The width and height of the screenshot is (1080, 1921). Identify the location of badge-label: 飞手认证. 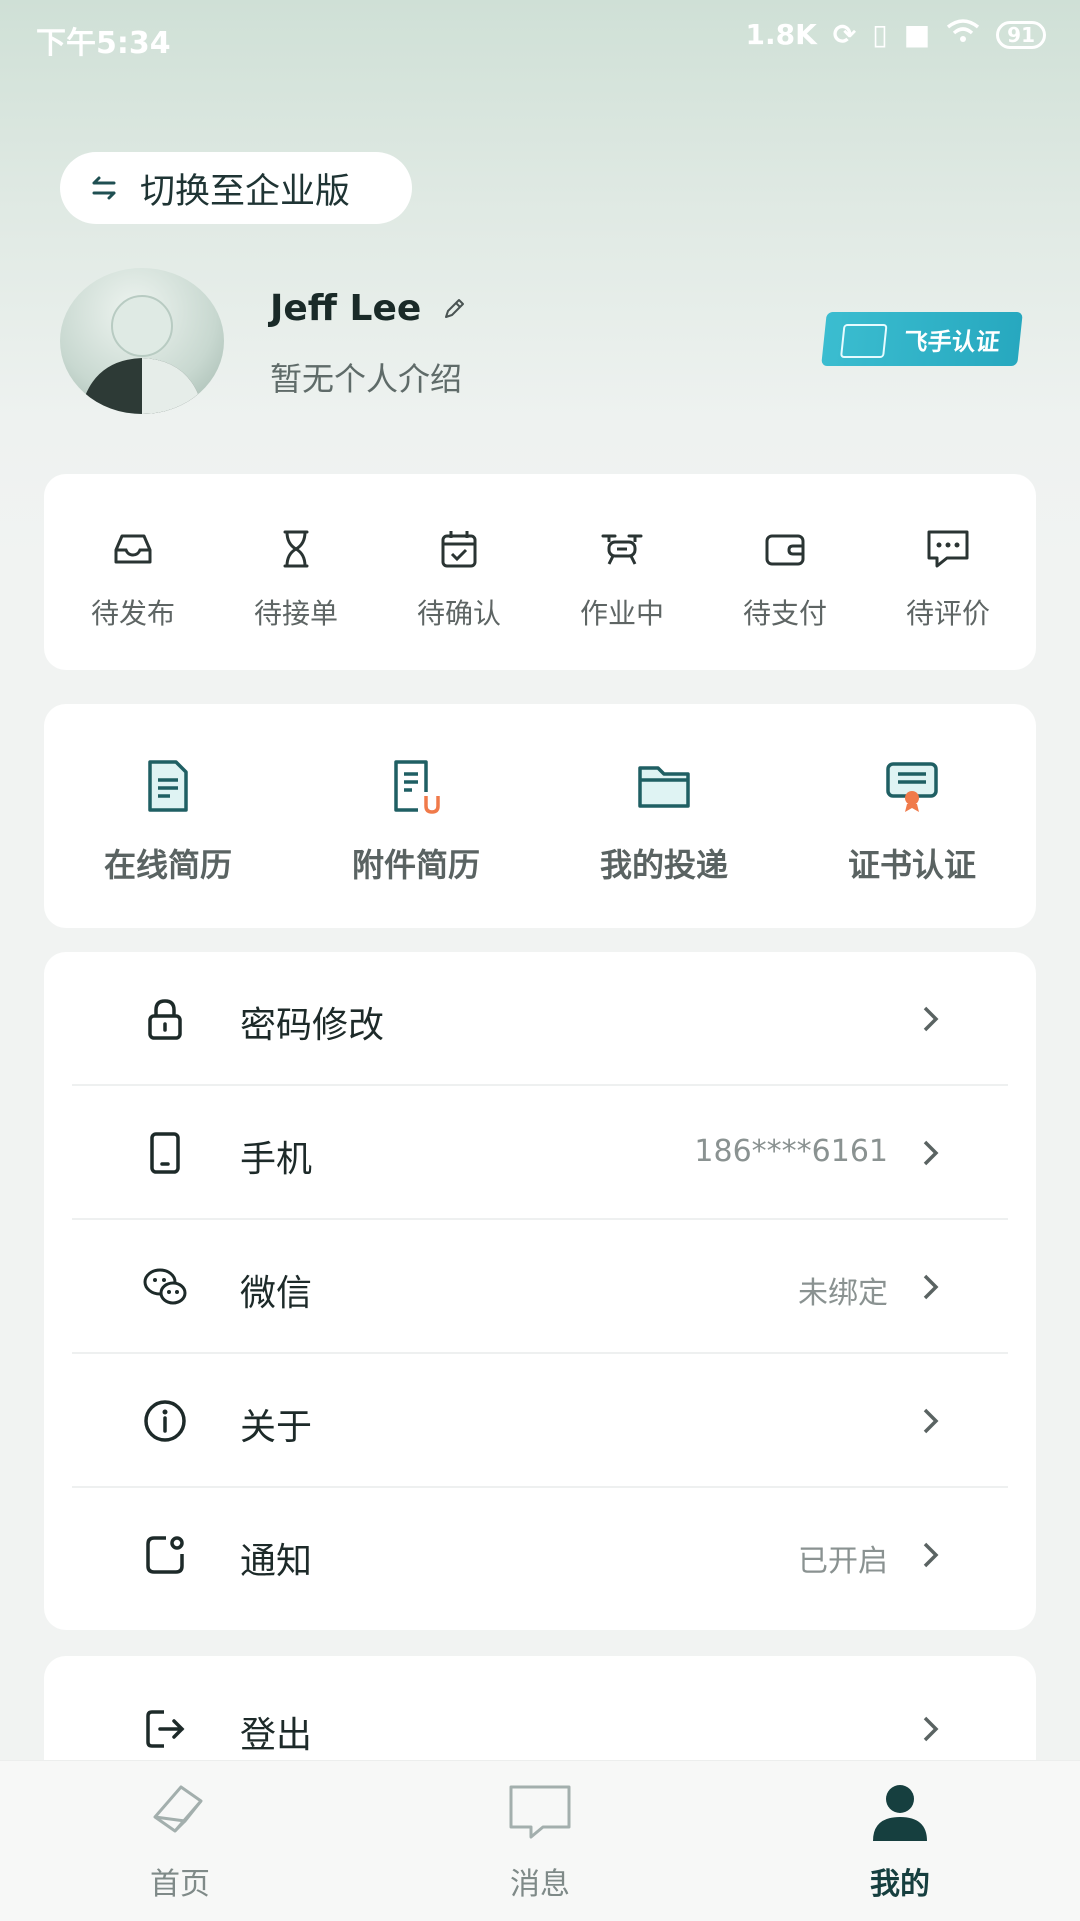
(952, 341).